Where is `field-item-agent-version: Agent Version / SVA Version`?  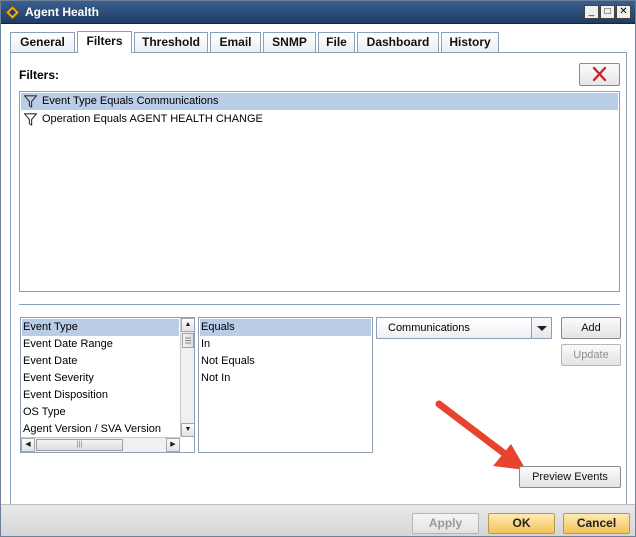
field-item-agent-version: Agent Version / SVA Version is located at coordinates (91, 429).